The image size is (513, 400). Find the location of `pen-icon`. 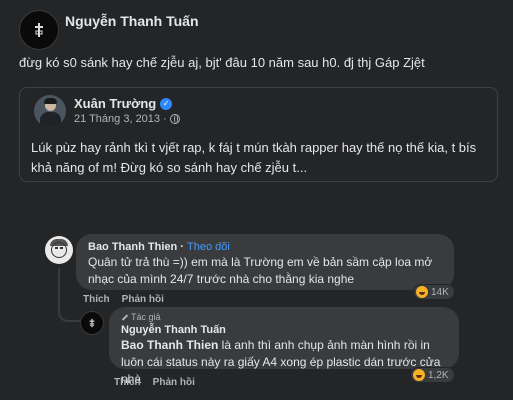

pen-icon is located at coordinates (124, 317).